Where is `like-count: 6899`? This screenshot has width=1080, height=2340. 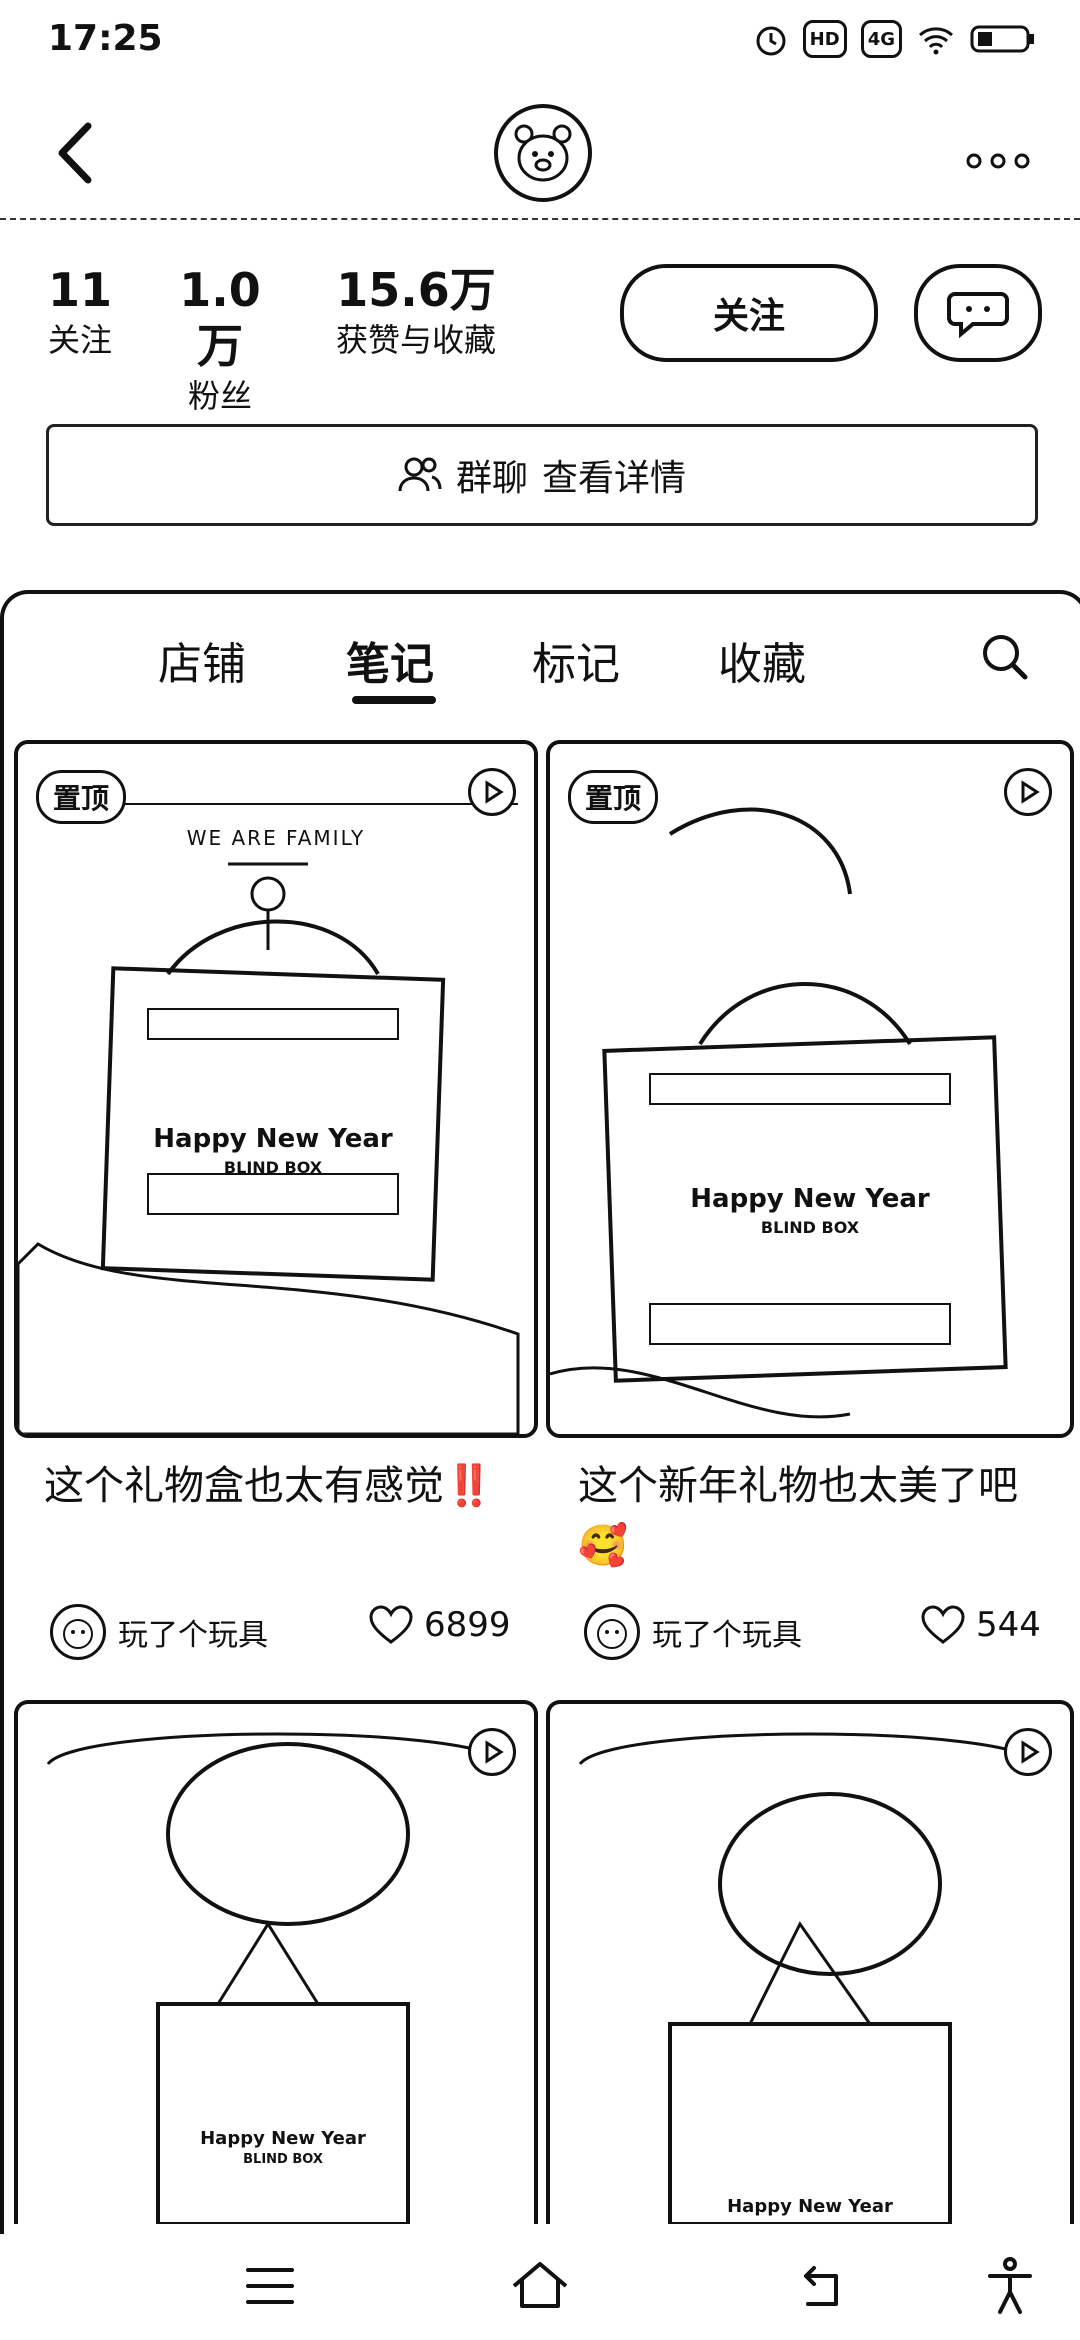
like-count: 6899 is located at coordinates (467, 1625).